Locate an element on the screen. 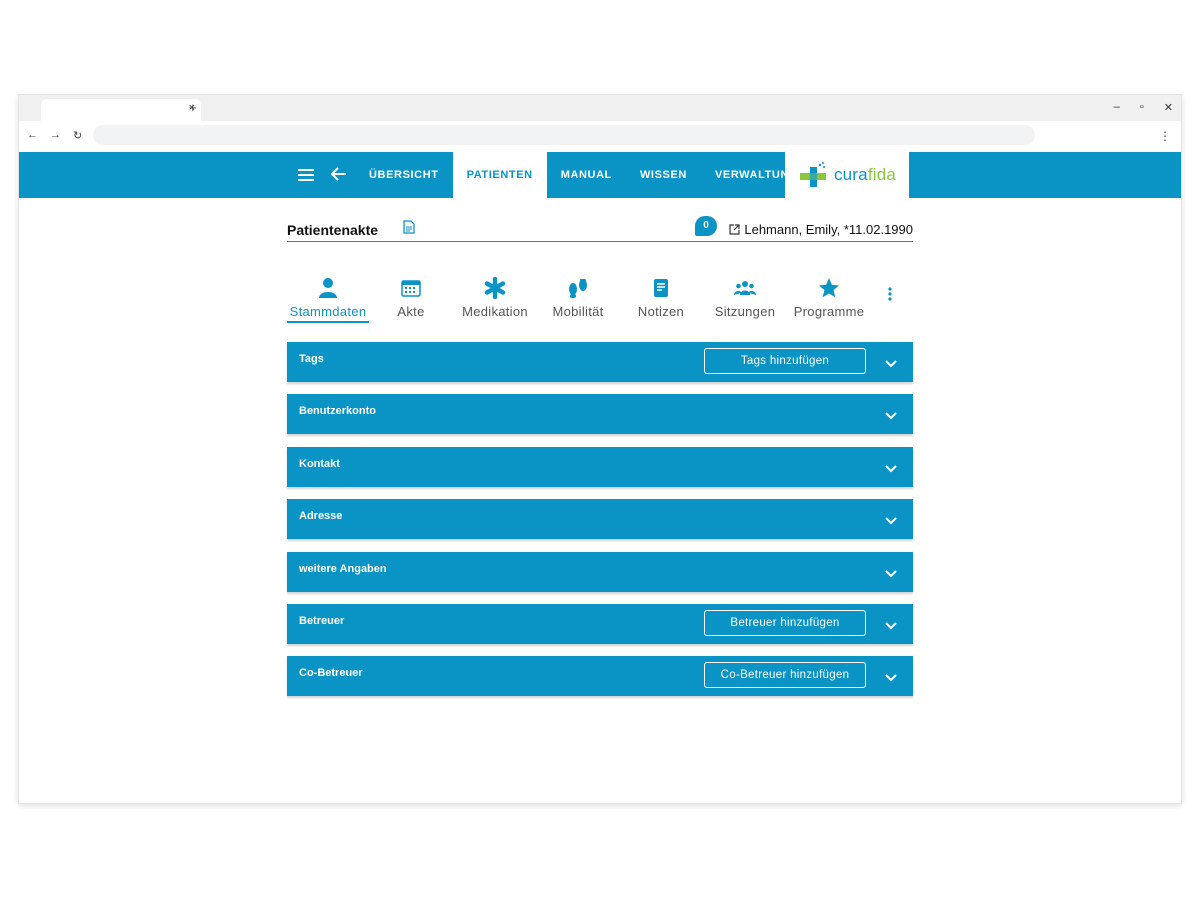 The height and width of the screenshot is (900, 1200). tab-mobilitaet: Mobilität is located at coordinates (578, 297).